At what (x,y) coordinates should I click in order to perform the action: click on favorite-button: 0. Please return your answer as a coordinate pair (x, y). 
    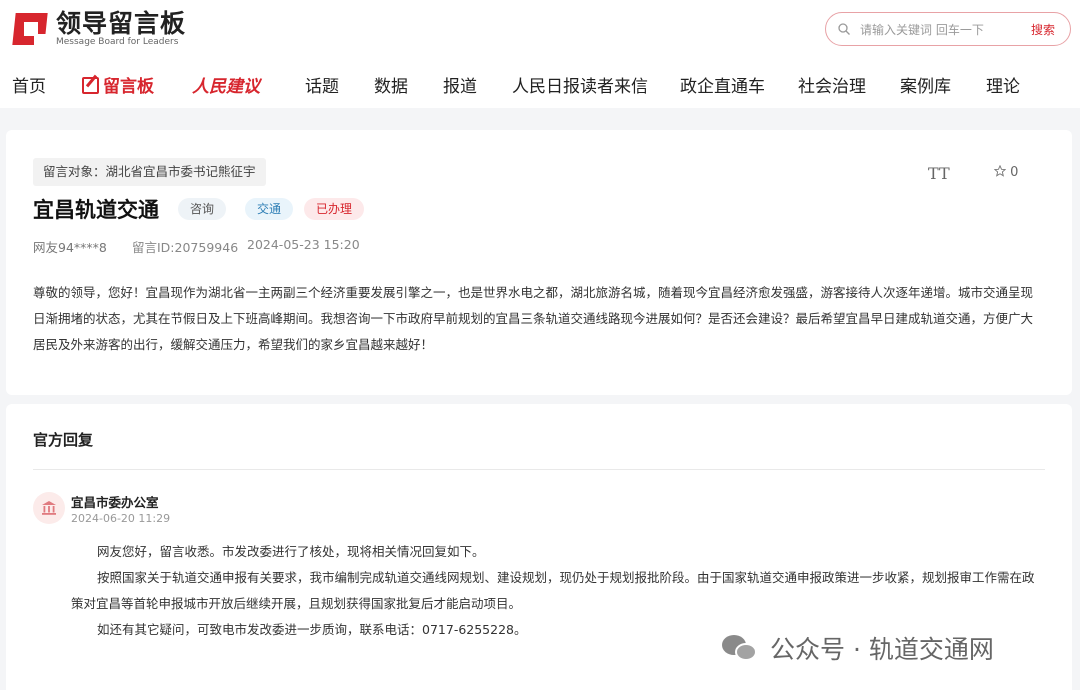
    Looking at the image, I should click on (1006, 172).